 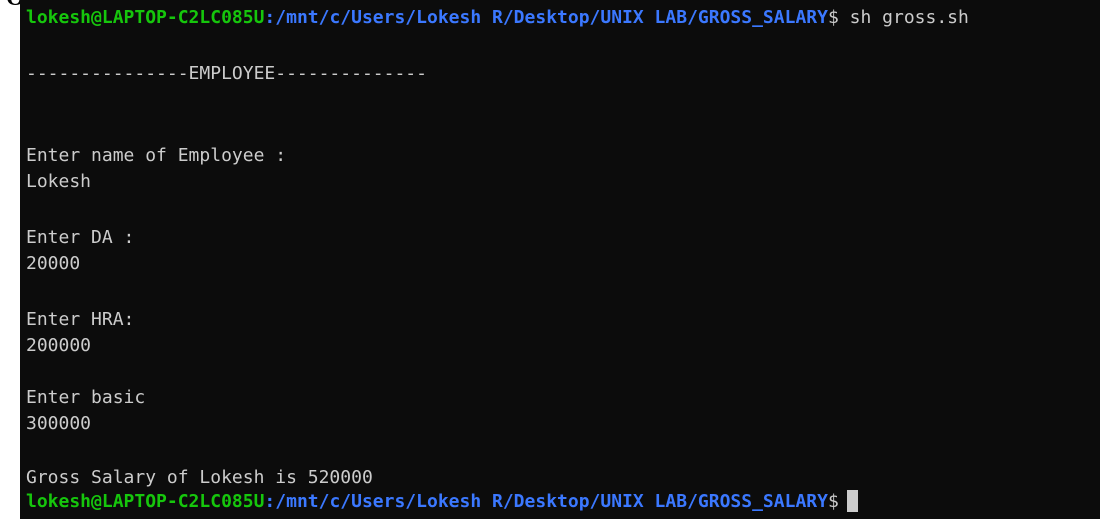 What do you see at coordinates (226, 73) in the screenshot?
I see `banner-line: ---------------EMPLOYEE--------------` at bounding box center [226, 73].